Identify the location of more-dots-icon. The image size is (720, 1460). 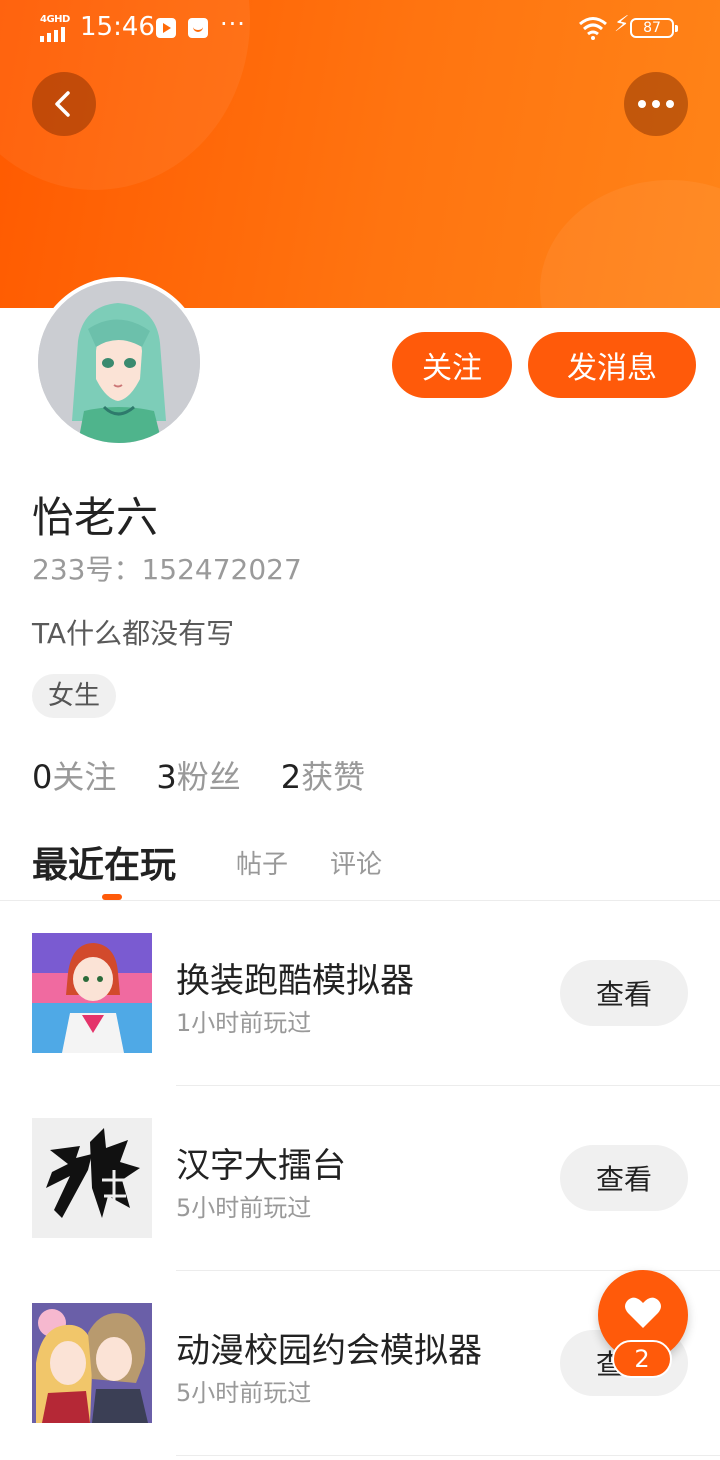
(656, 104).